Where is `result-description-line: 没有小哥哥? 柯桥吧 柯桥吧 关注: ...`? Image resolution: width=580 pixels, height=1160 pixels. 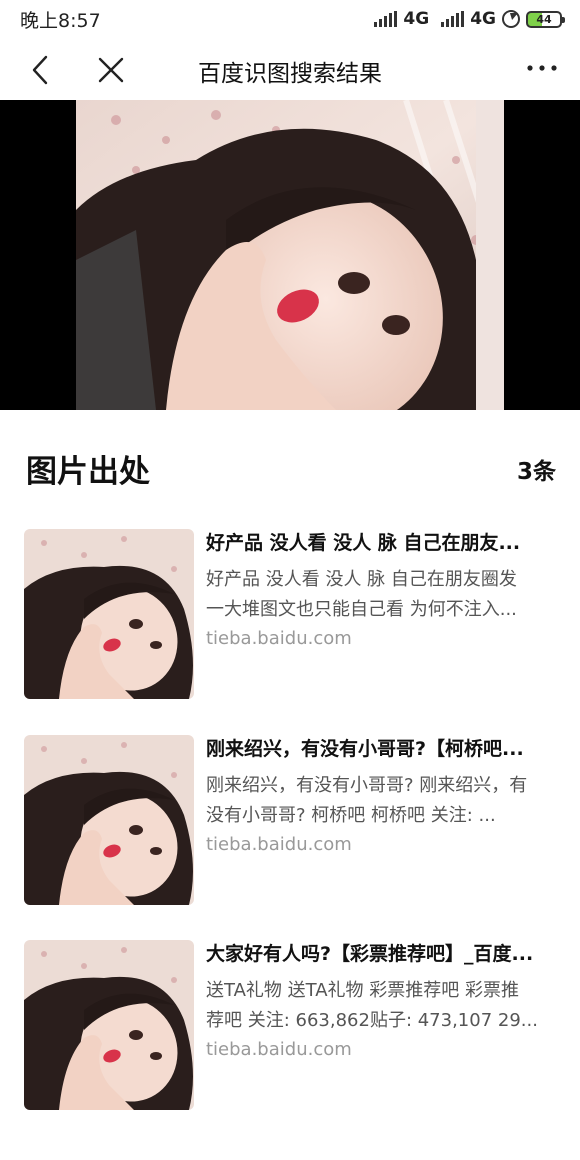
result-description-line: 没有小哥哥? 柯桥吧 柯桥吧 关注: ... is located at coordinates (351, 815).